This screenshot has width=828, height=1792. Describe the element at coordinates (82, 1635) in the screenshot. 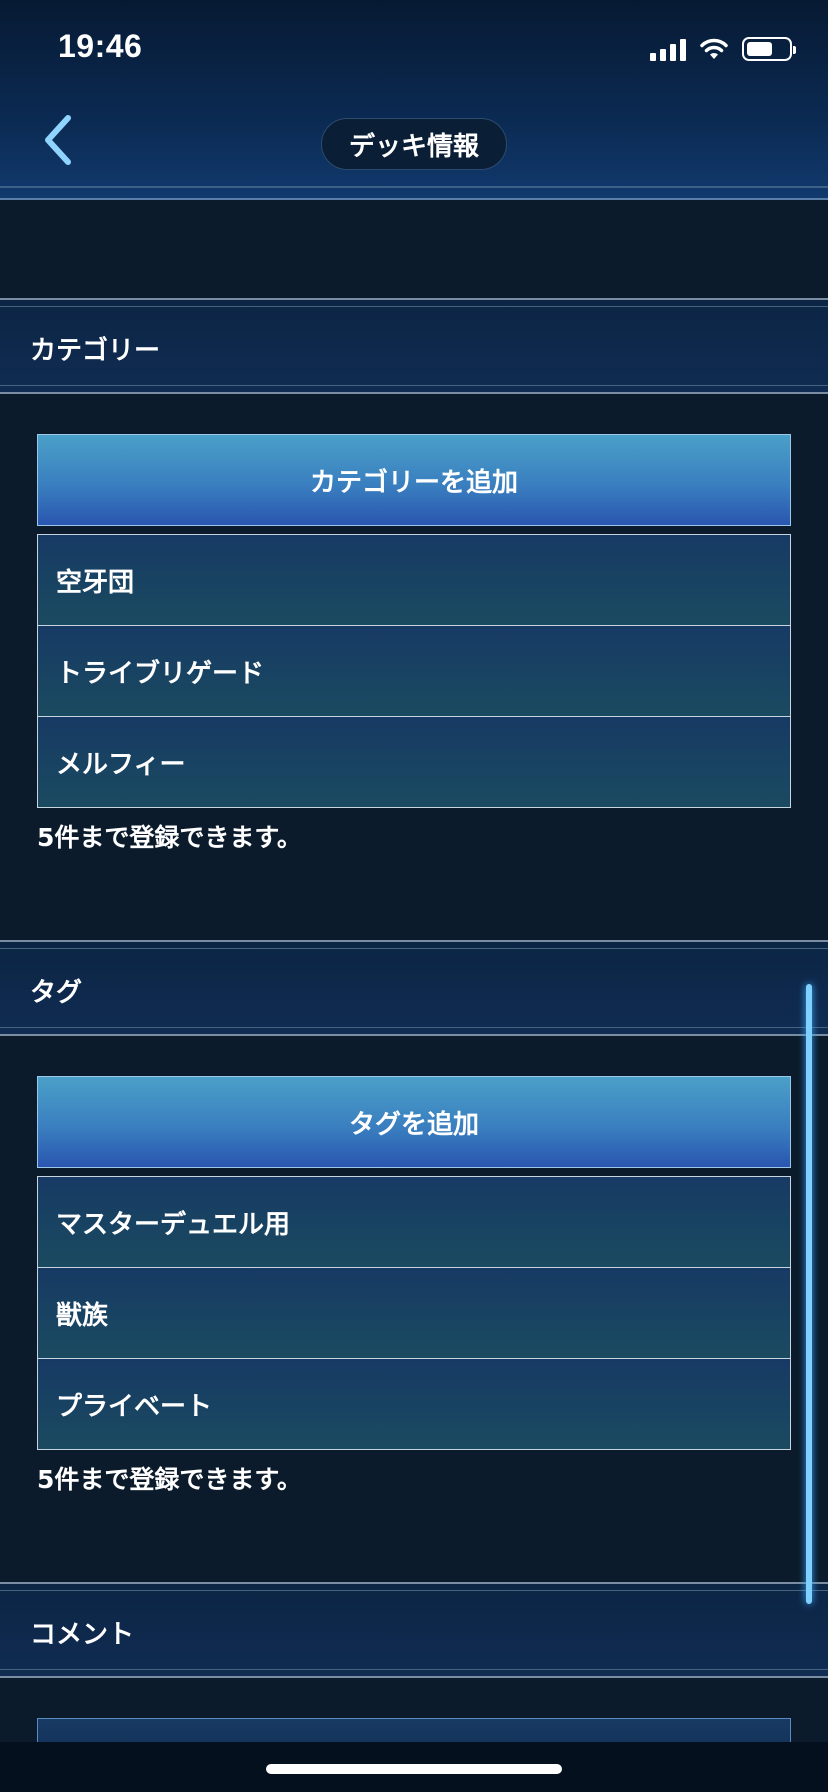

I see `comment-section-title: コメント` at that location.